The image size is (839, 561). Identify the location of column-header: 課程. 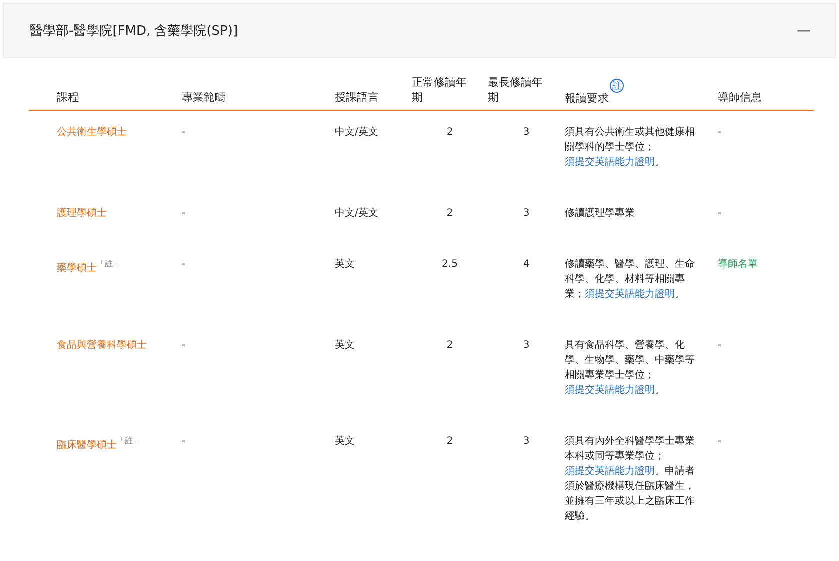
(68, 97).